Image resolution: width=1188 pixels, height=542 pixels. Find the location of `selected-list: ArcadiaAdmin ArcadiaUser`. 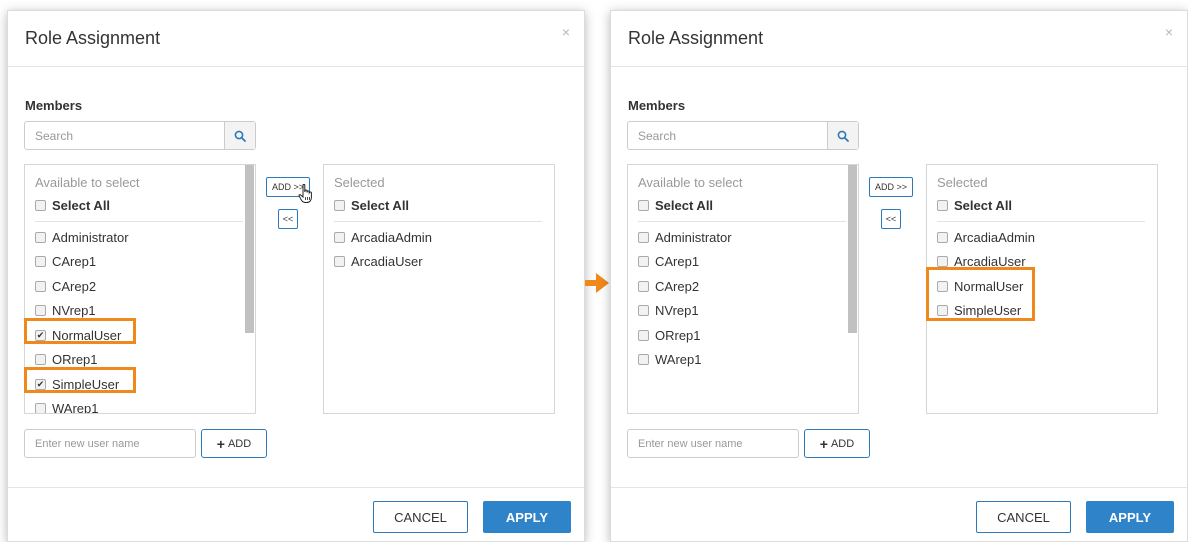

selected-list: ArcadiaAdmin ArcadiaUser is located at coordinates (439, 249).